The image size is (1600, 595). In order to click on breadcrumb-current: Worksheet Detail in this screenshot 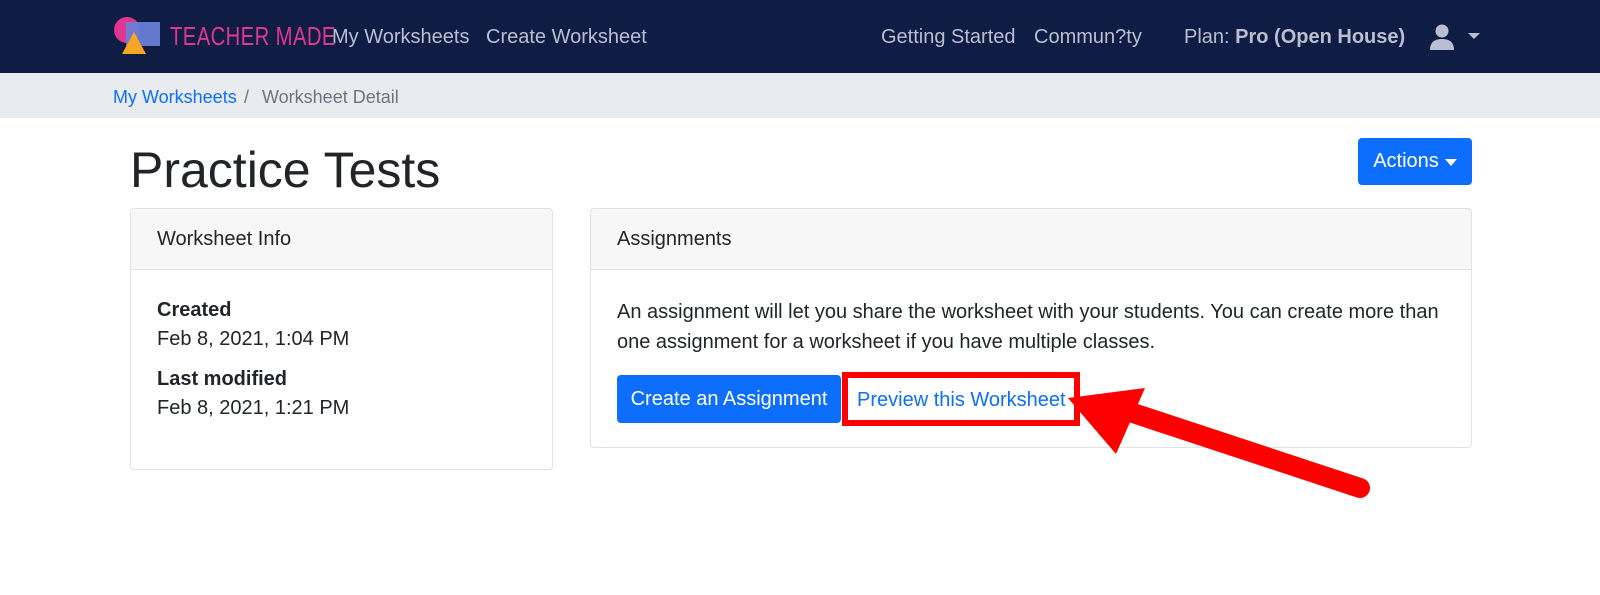, I will do `click(330, 97)`.